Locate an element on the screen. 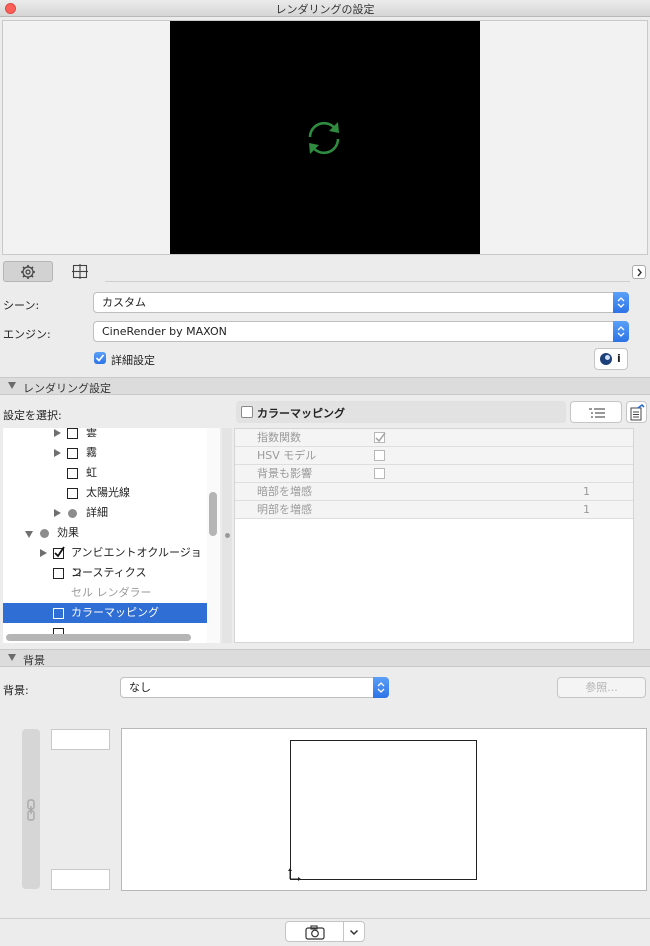 This screenshot has width=650, height=946. chevron-down-icon is located at coordinates (354, 932).